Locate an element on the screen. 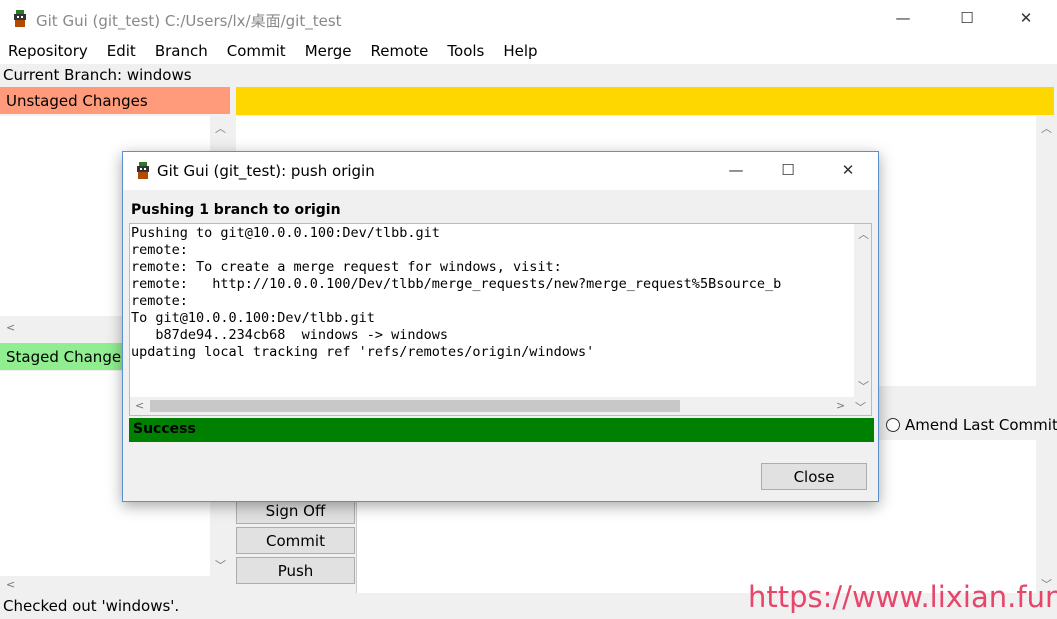 This screenshot has height=619, width=1057. current-branch-label: Current Branch: windows is located at coordinates (97, 75).